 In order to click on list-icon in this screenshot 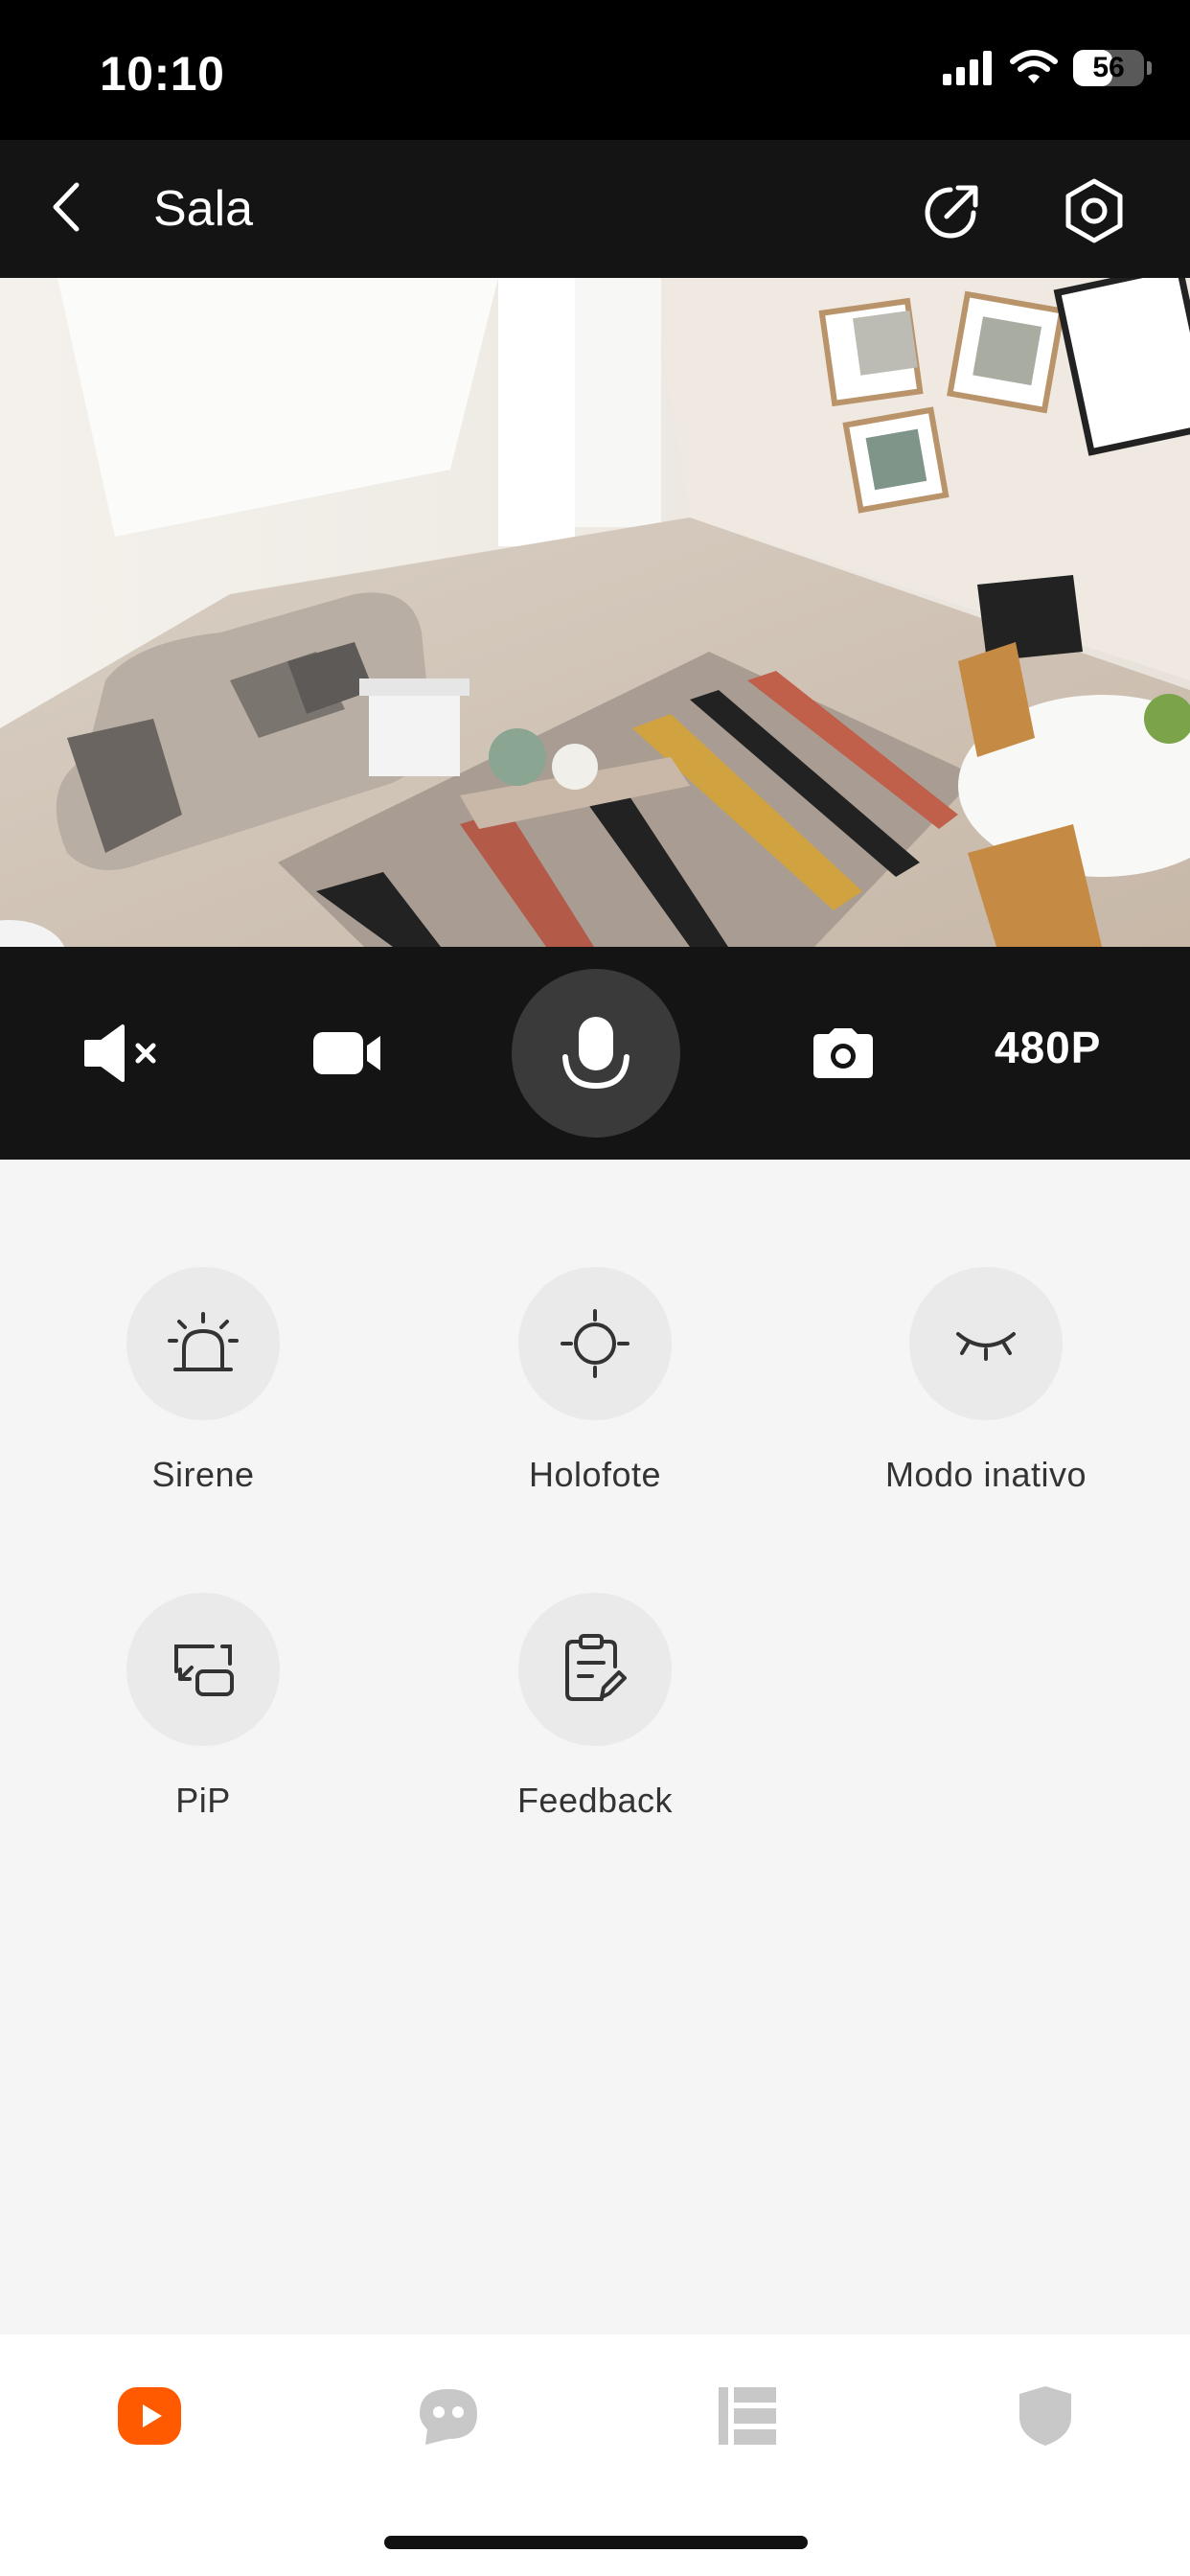, I will do `click(747, 2416)`.